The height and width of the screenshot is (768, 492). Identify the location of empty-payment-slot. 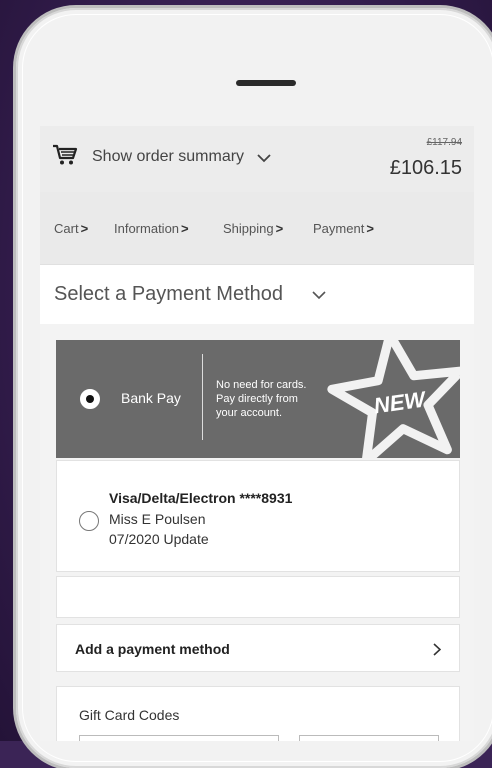
(258, 597).